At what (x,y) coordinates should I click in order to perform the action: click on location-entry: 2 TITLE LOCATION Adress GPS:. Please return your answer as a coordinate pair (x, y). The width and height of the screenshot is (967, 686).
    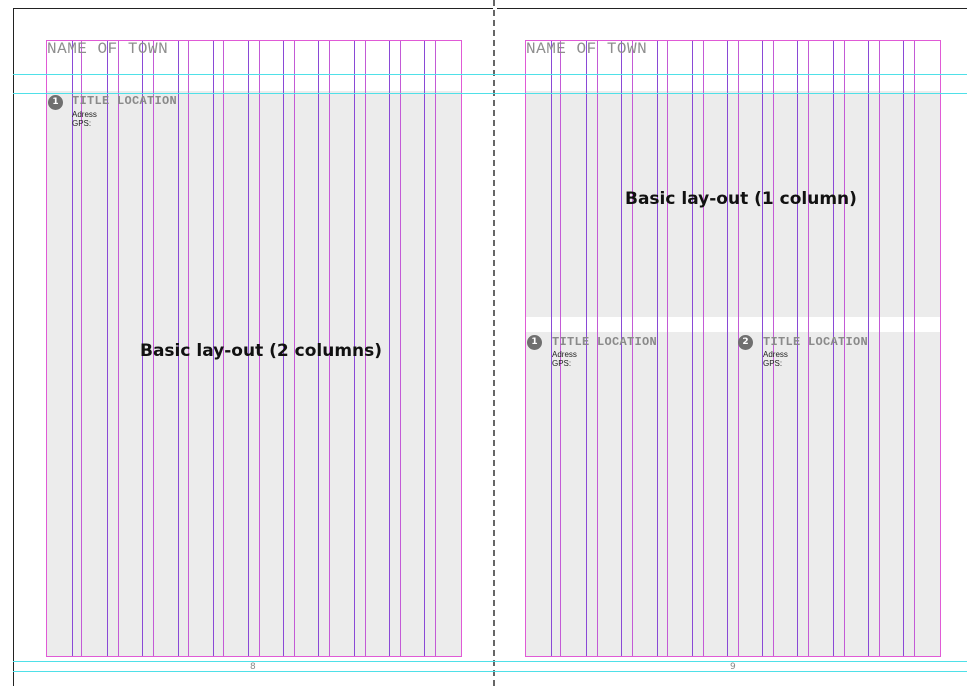
    Looking at the image, I should click on (838, 355).